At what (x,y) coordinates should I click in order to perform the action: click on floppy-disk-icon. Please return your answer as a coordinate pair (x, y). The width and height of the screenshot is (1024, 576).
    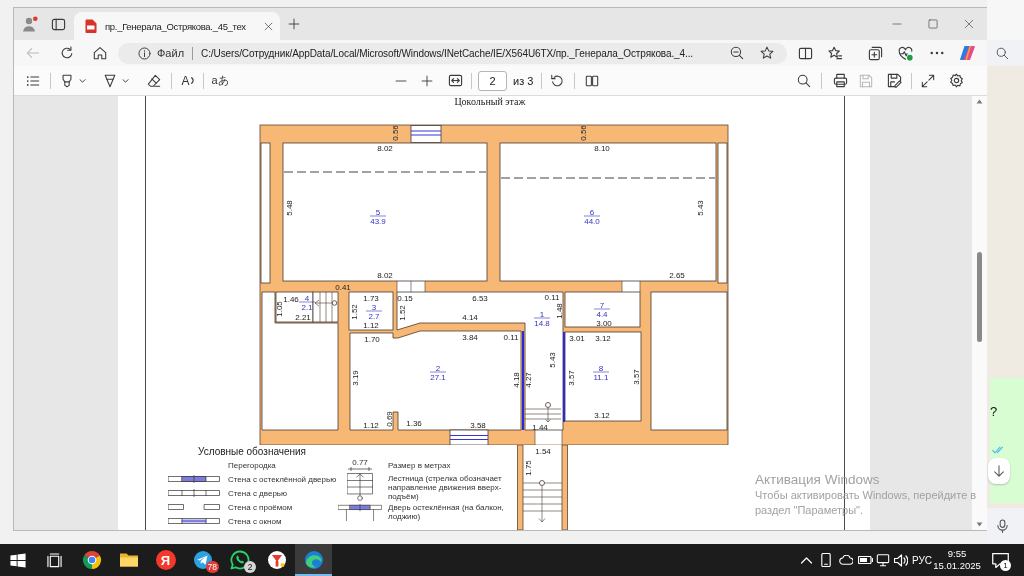
    Looking at the image, I should click on (866, 80).